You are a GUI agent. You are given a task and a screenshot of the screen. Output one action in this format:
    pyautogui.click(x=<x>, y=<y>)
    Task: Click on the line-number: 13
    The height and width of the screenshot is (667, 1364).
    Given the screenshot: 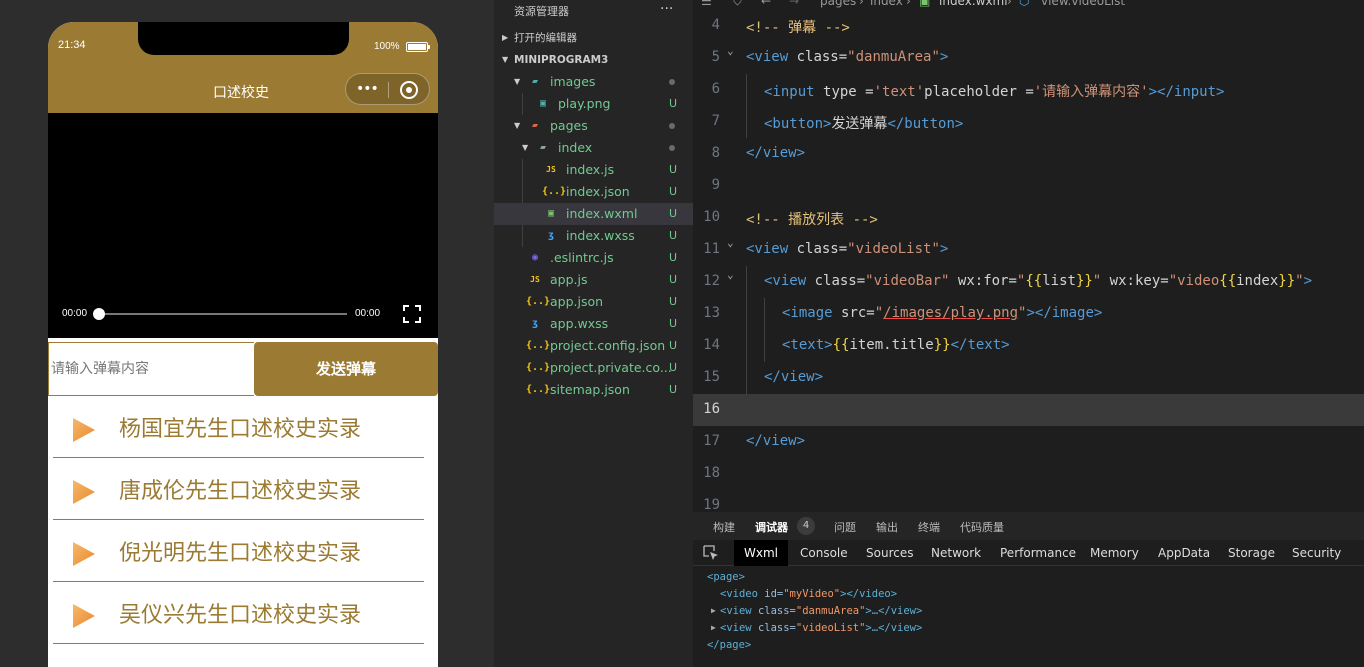 What is the action you would take?
    pyautogui.click(x=711, y=313)
    